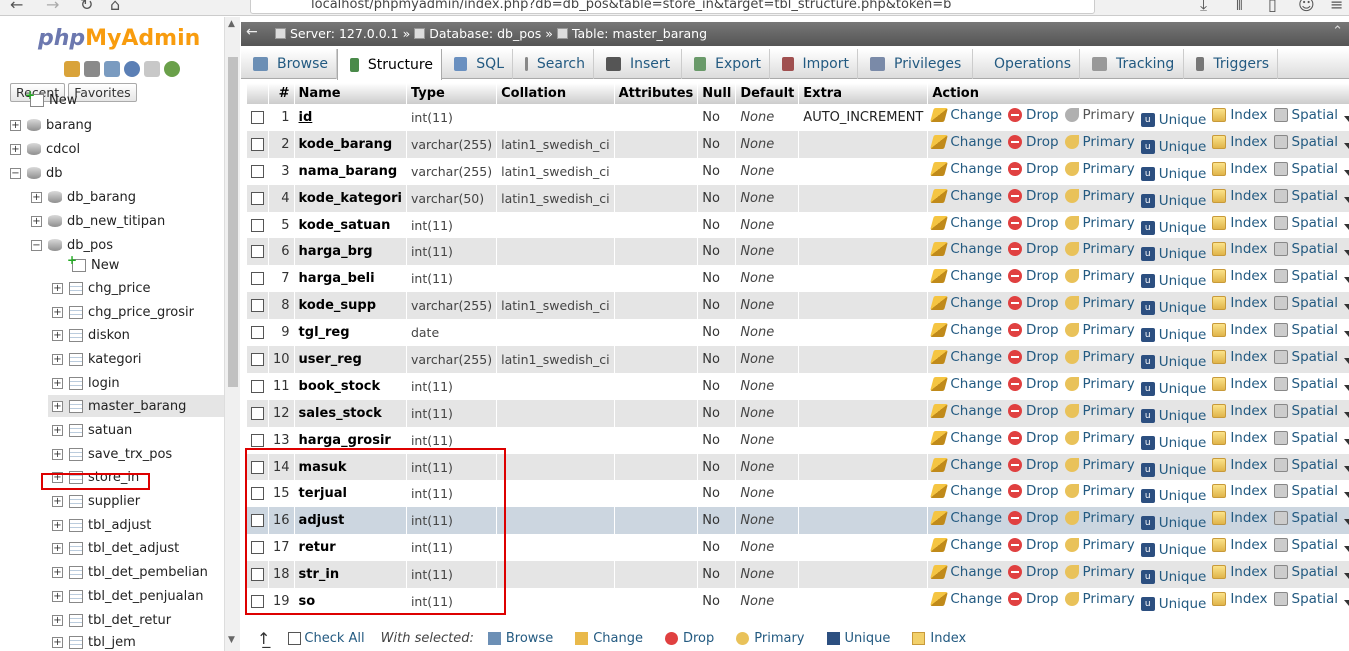  I want to click on tree-item: + db_barang, so click(83, 197).